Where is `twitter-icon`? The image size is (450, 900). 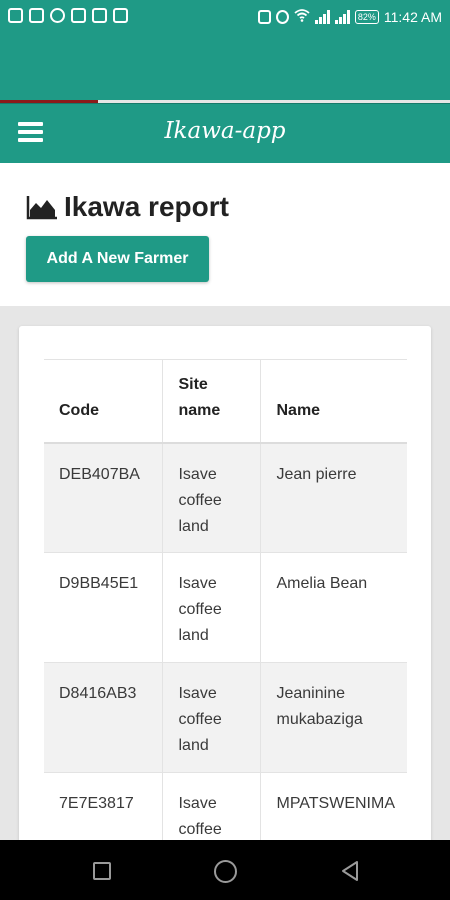
twitter-icon is located at coordinates (36, 15).